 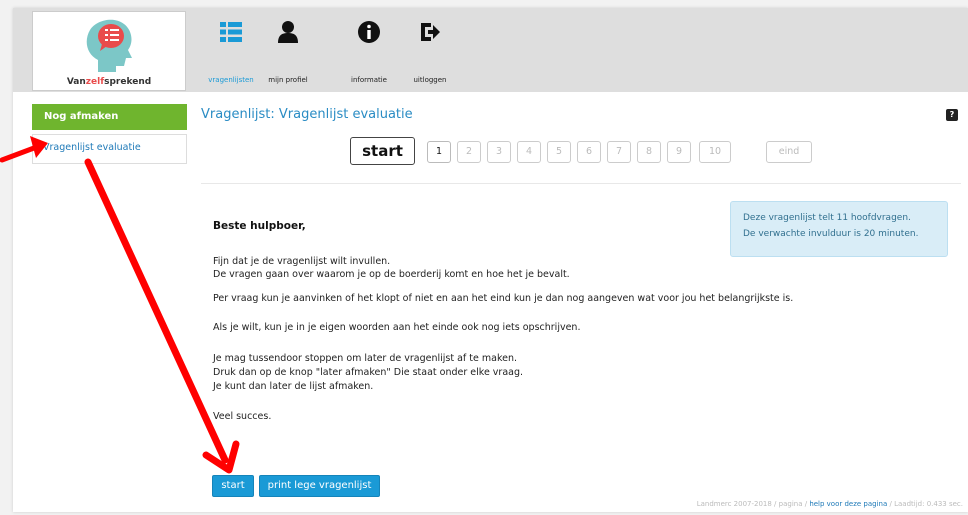 I want to click on step-end-button: eind, so click(x=789, y=152).